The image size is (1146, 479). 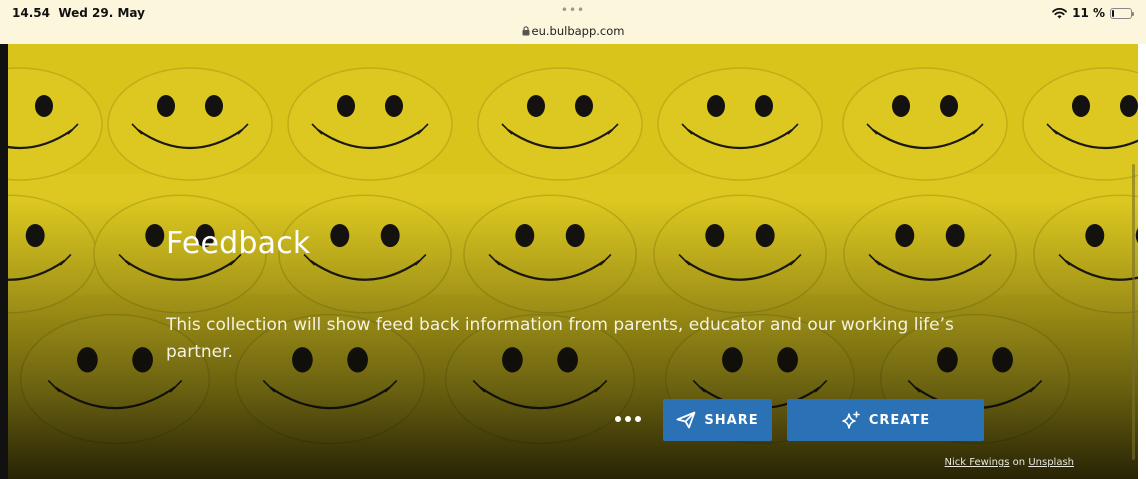 I want to click on lock-icon, so click(x=526, y=31).